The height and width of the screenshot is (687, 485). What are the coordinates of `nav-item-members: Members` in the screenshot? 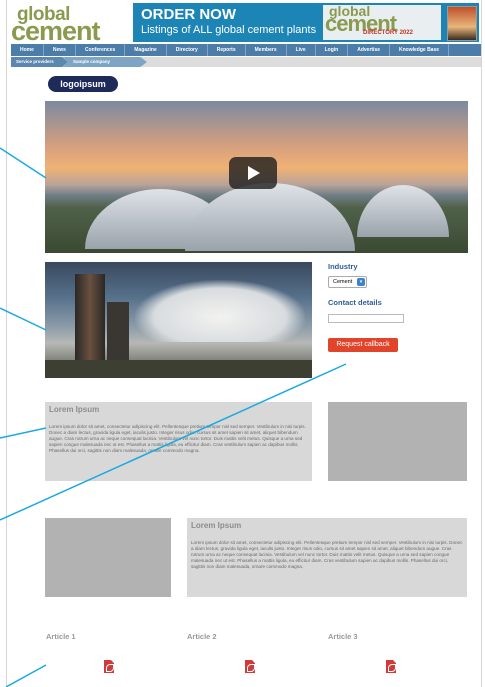 It's located at (266, 50).